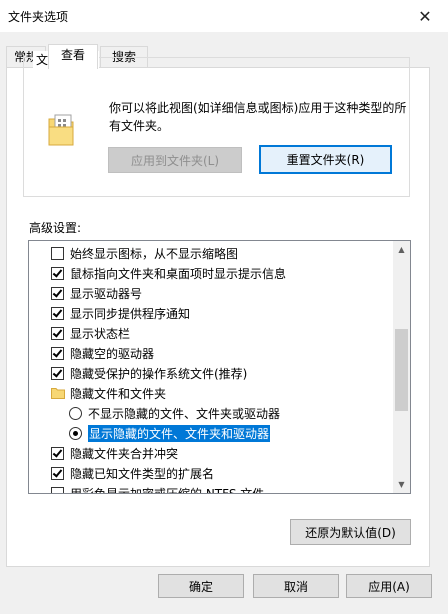 The height and width of the screenshot is (614, 448). I want to click on restore-defaults-label: 还原为默认值(D), so click(350, 532).